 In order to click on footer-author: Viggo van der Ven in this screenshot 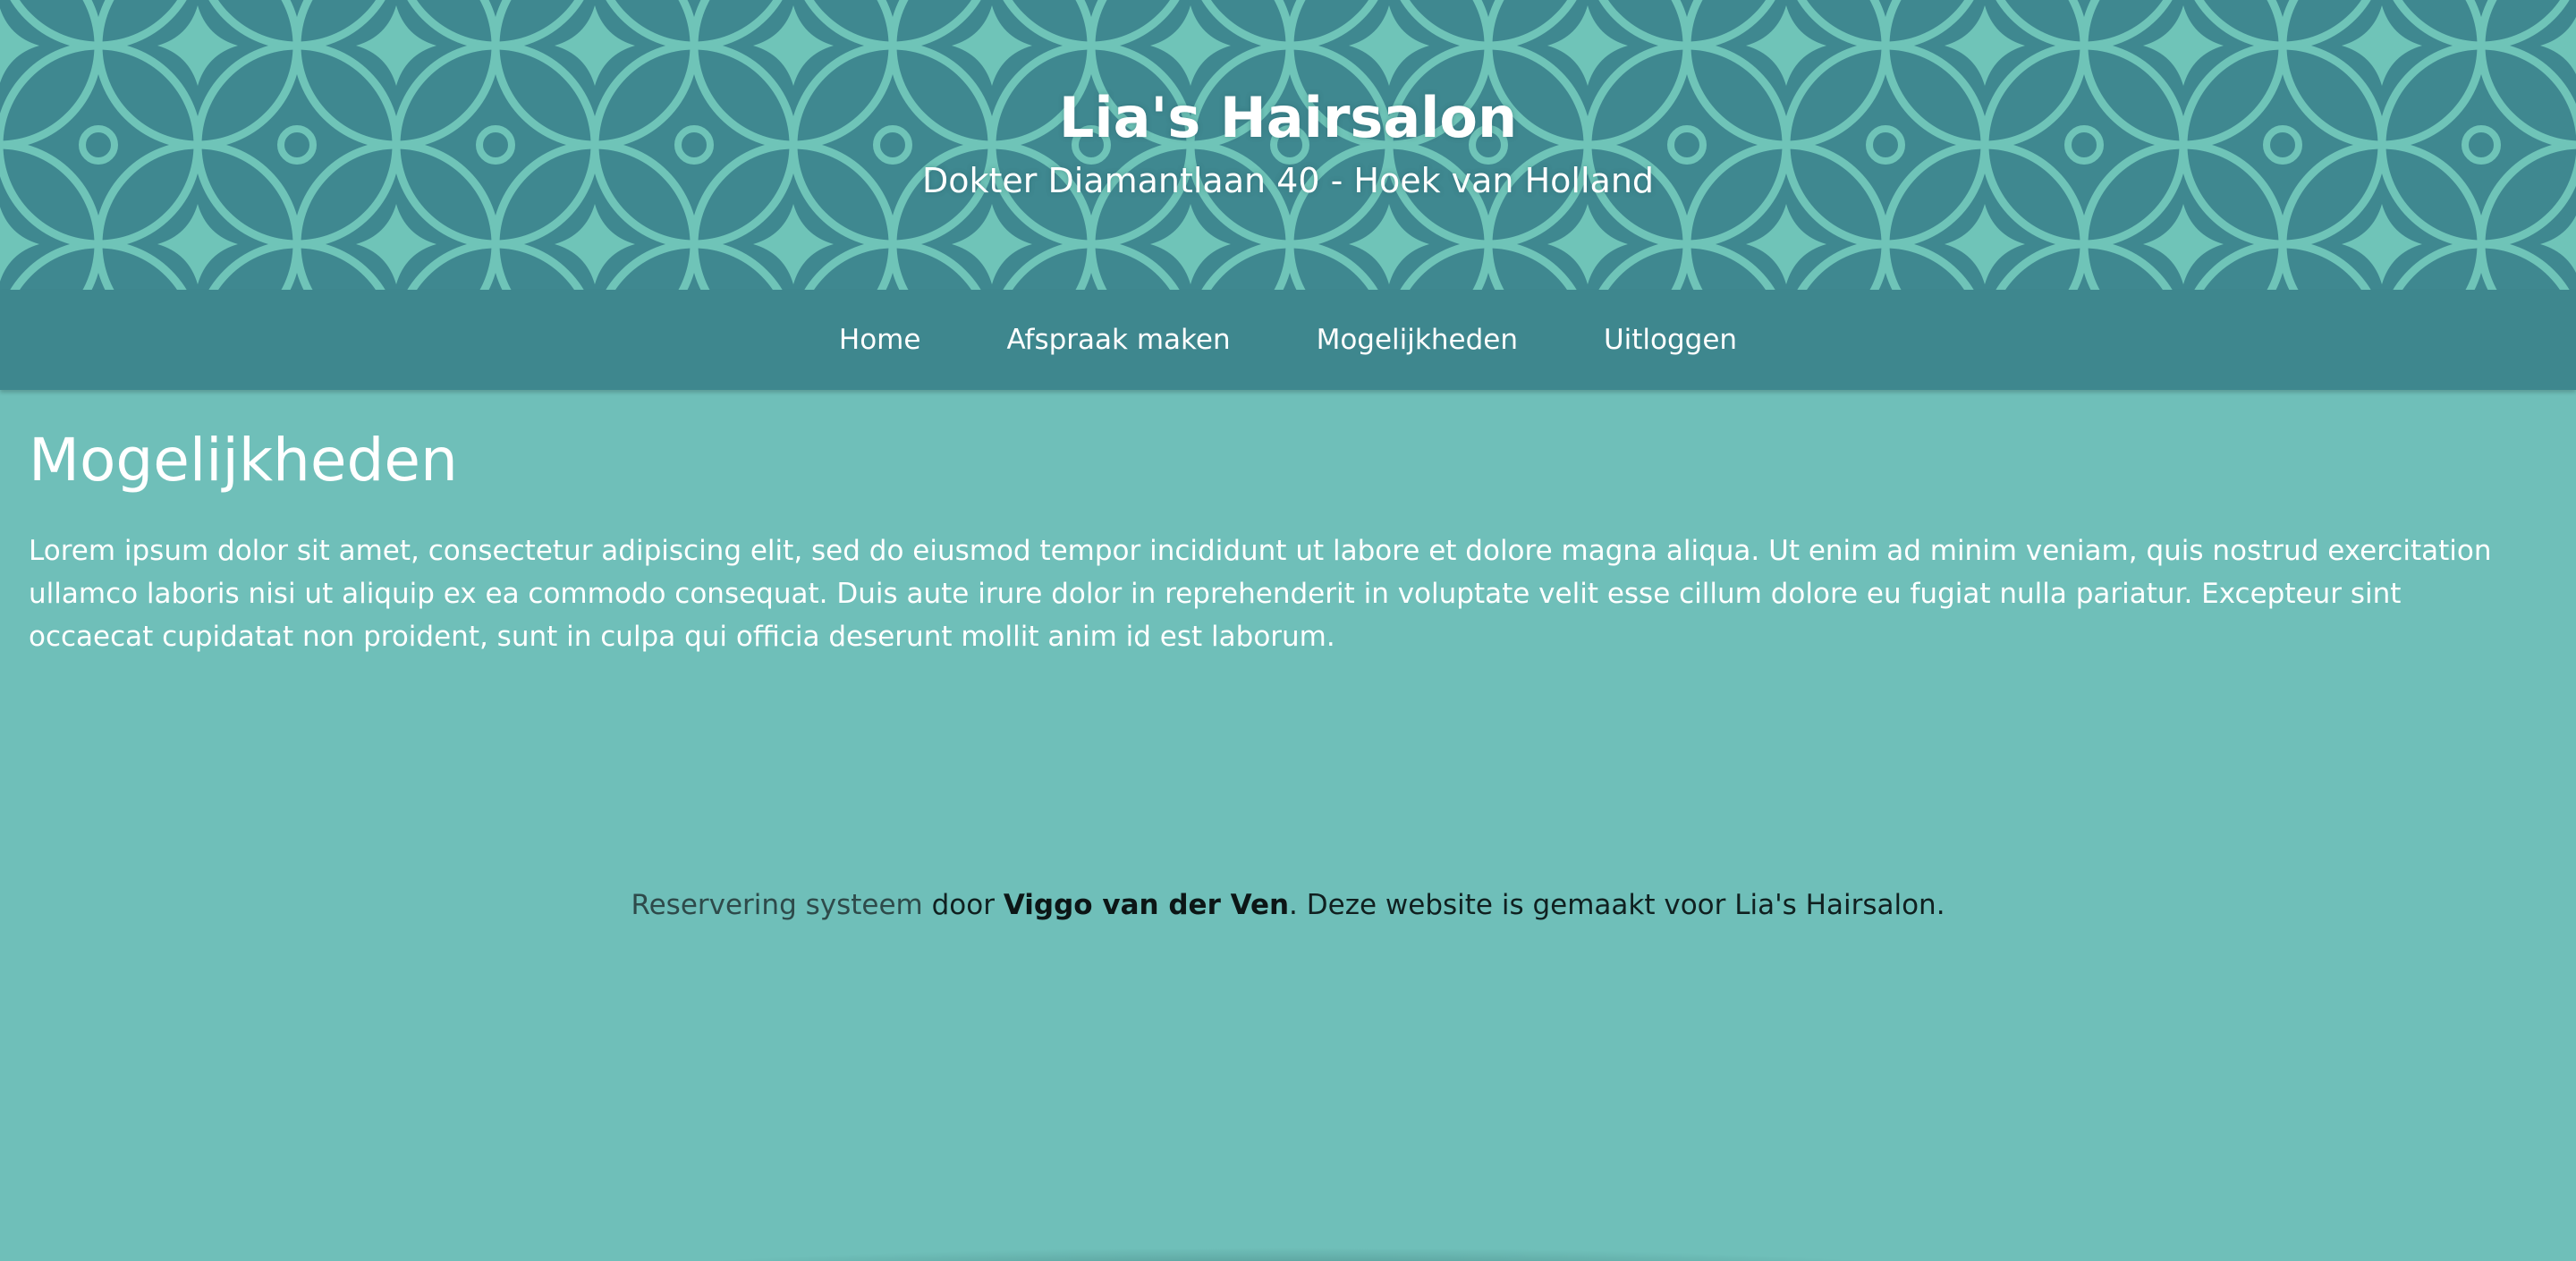, I will do `click(1146, 905)`.